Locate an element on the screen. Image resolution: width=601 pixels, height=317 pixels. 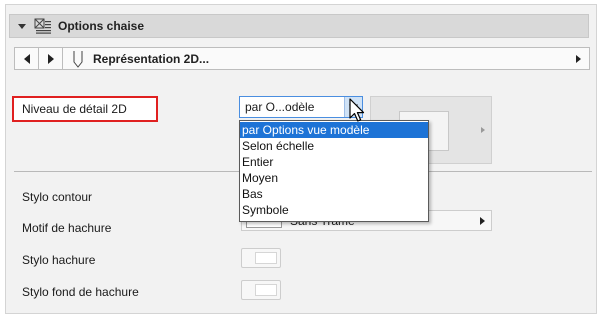
lod-option: Bas is located at coordinates (334, 194).